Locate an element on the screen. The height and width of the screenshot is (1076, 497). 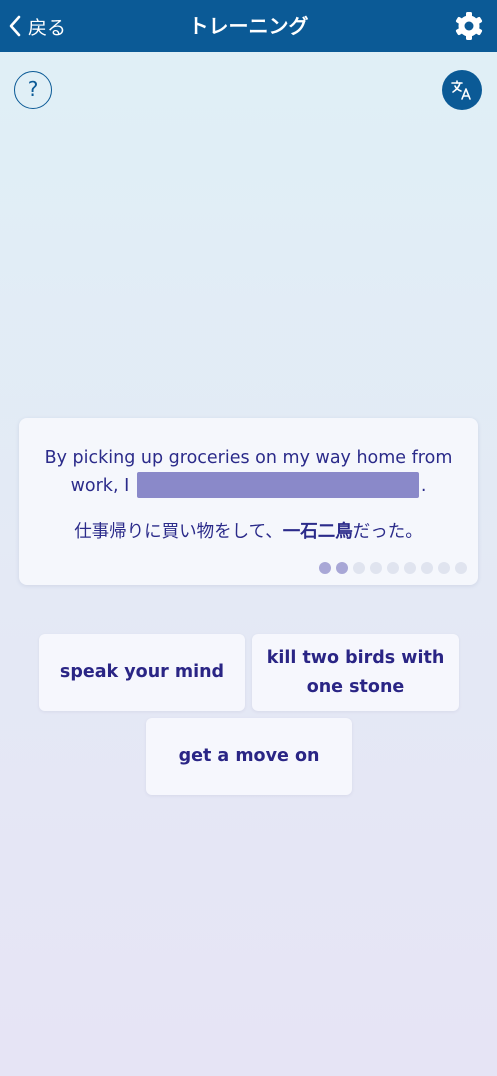
translation-before: 仕事帰りに買い物をして、 is located at coordinates (178, 532).